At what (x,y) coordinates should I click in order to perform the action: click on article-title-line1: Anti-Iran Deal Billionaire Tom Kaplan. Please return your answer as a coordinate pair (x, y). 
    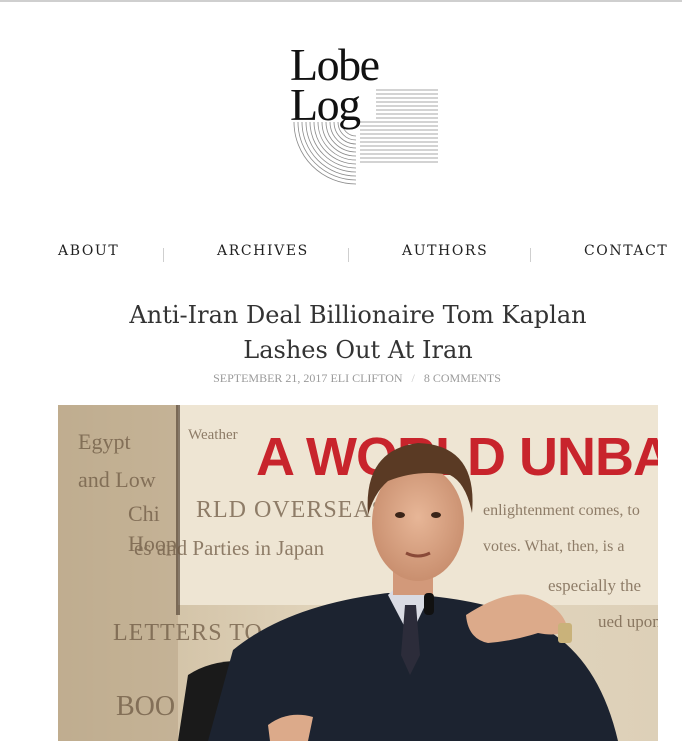
    Looking at the image, I should click on (358, 315).